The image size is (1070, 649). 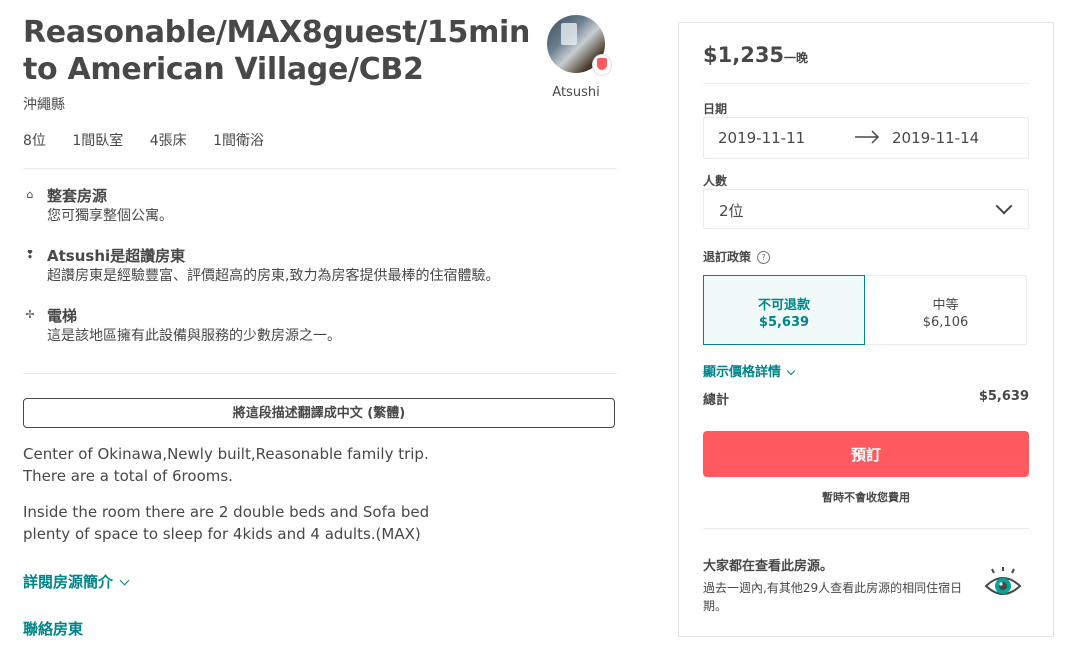 I want to click on arrow-right-icon, so click(x=867, y=139).